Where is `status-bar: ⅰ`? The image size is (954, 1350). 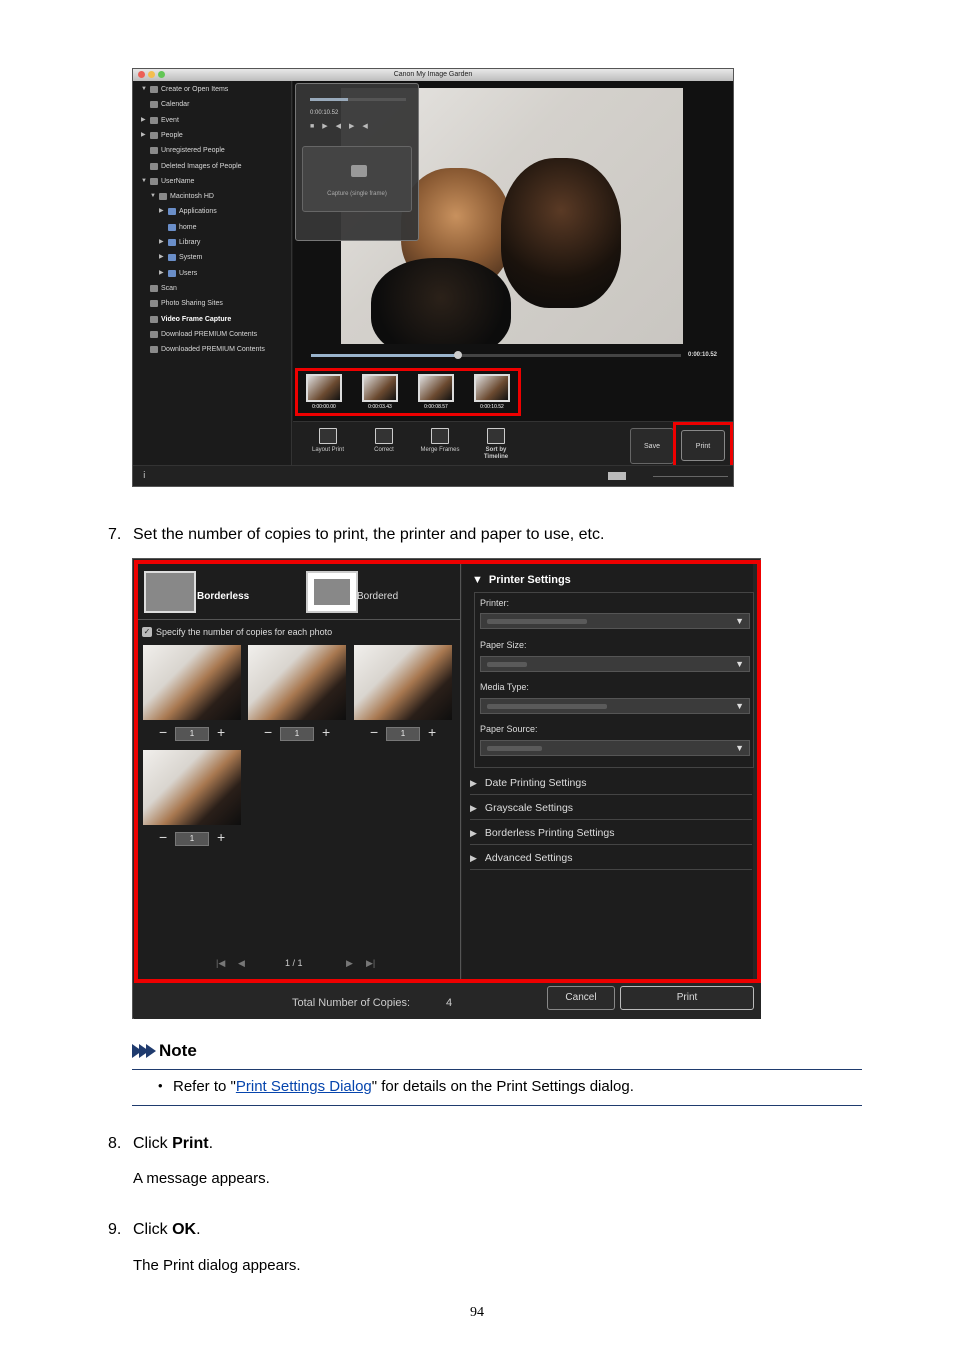
status-bar: ⅰ is located at coordinates (433, 475).